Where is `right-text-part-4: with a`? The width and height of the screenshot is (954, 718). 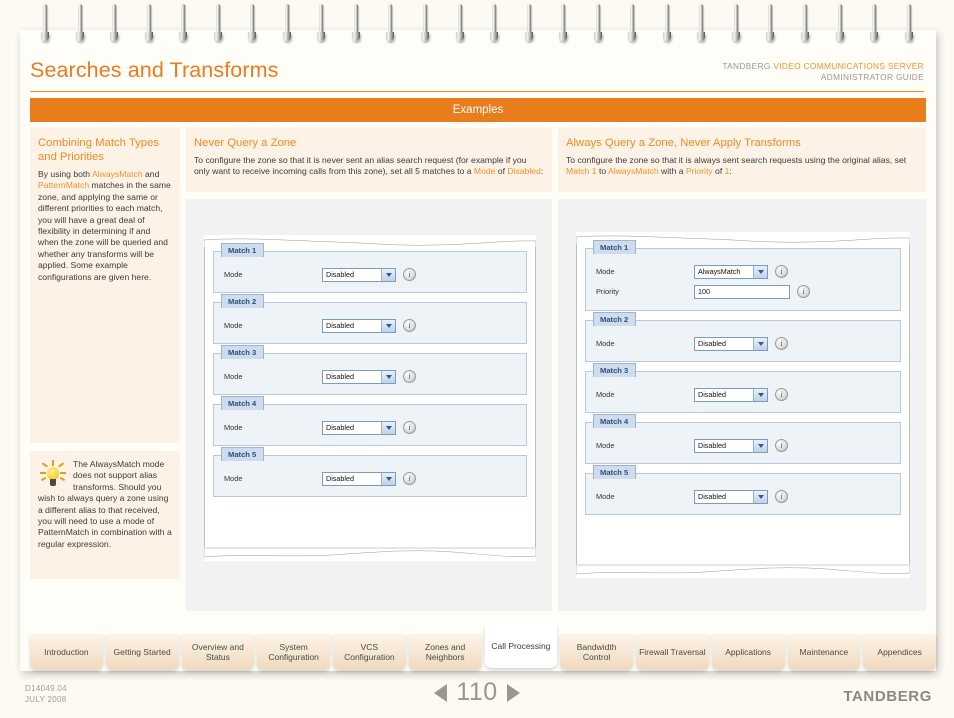 right-text-part-4: with a is located at coordinates (672, 171).